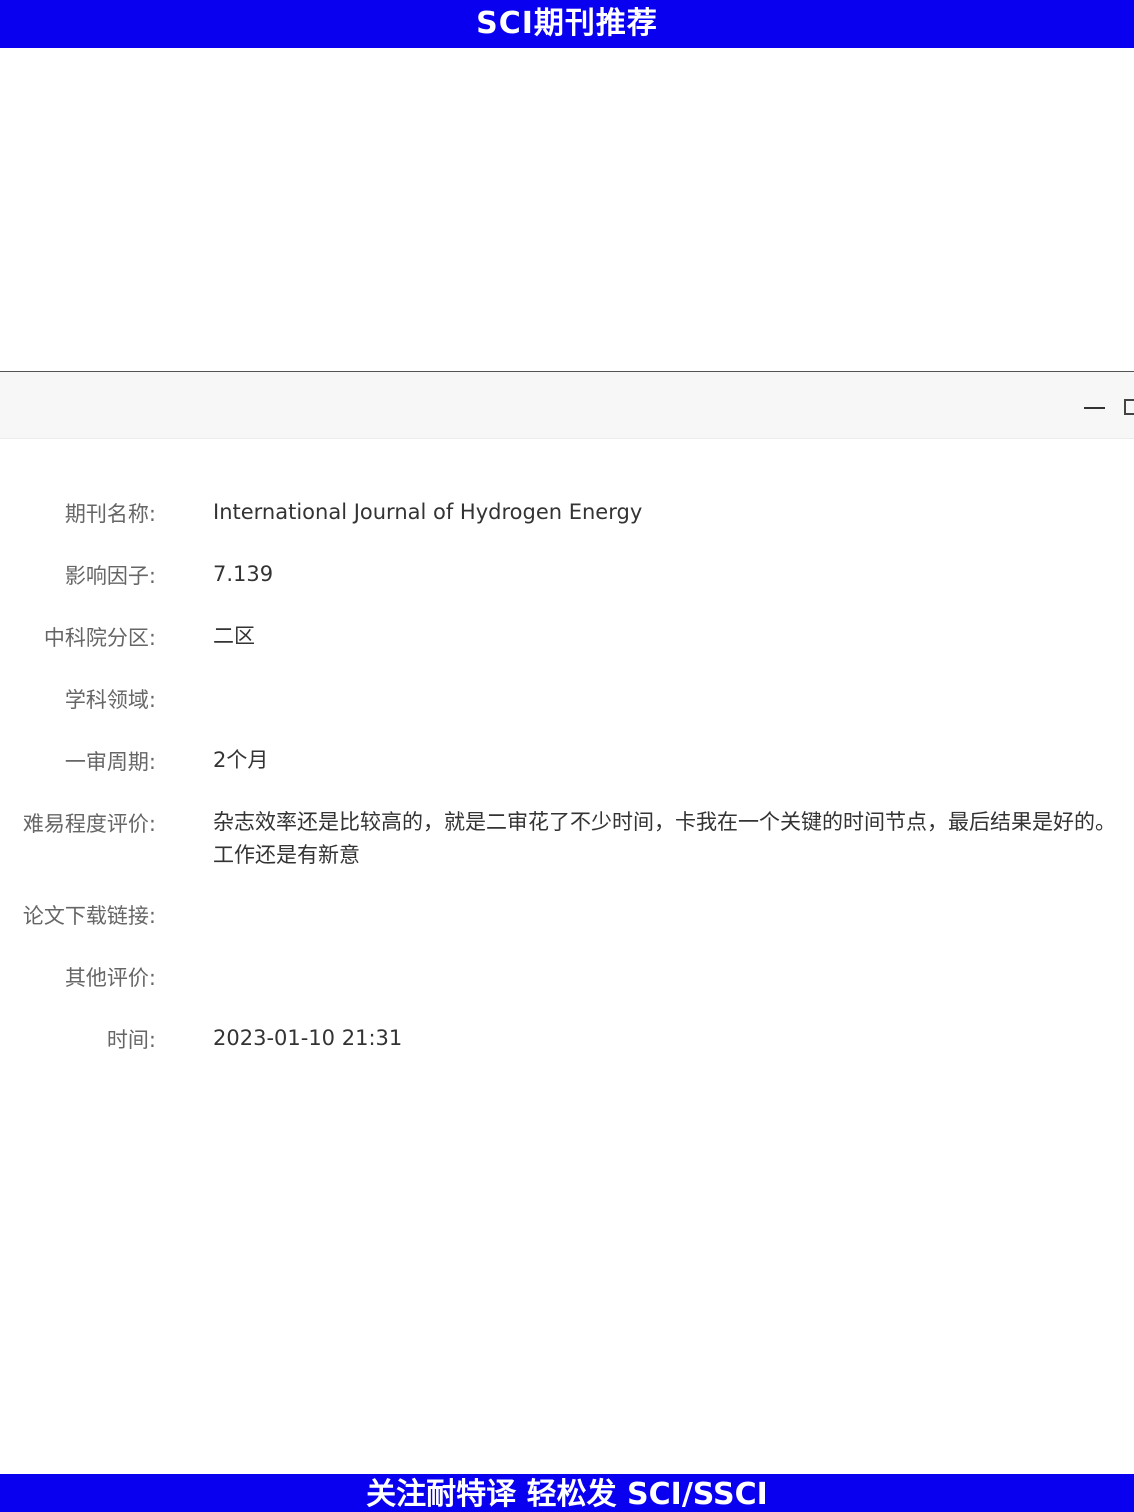 This screenshot has height=1512, width=1134. I want to click on field-value: 2个月, so click(241, 760).